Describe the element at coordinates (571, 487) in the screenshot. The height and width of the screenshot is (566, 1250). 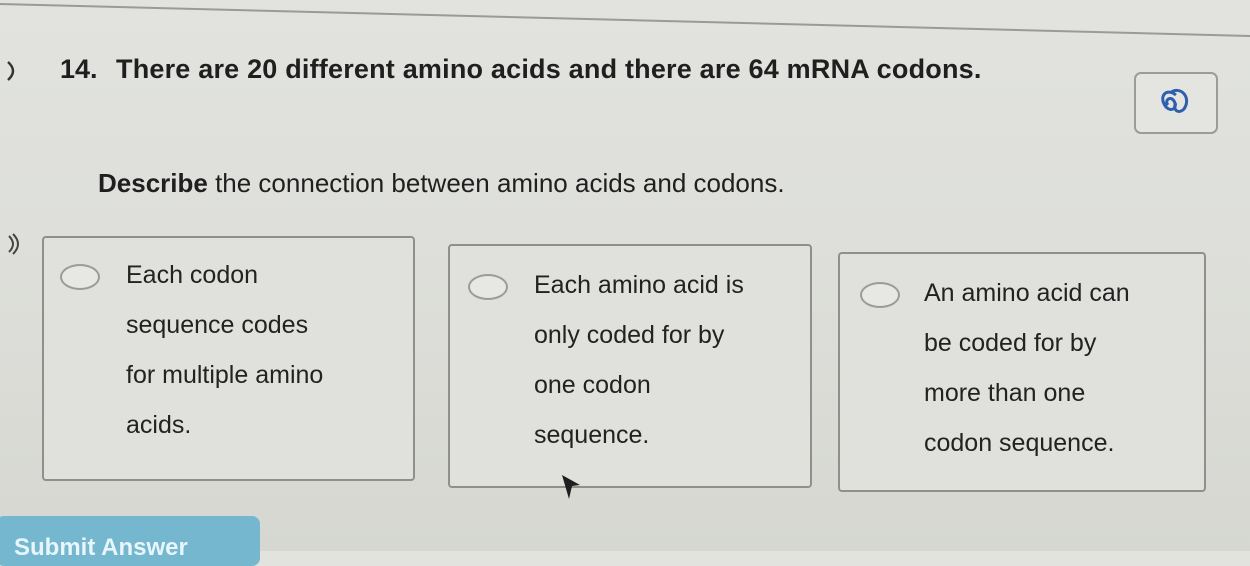
I see `mouse-cursor-icon` at that location.